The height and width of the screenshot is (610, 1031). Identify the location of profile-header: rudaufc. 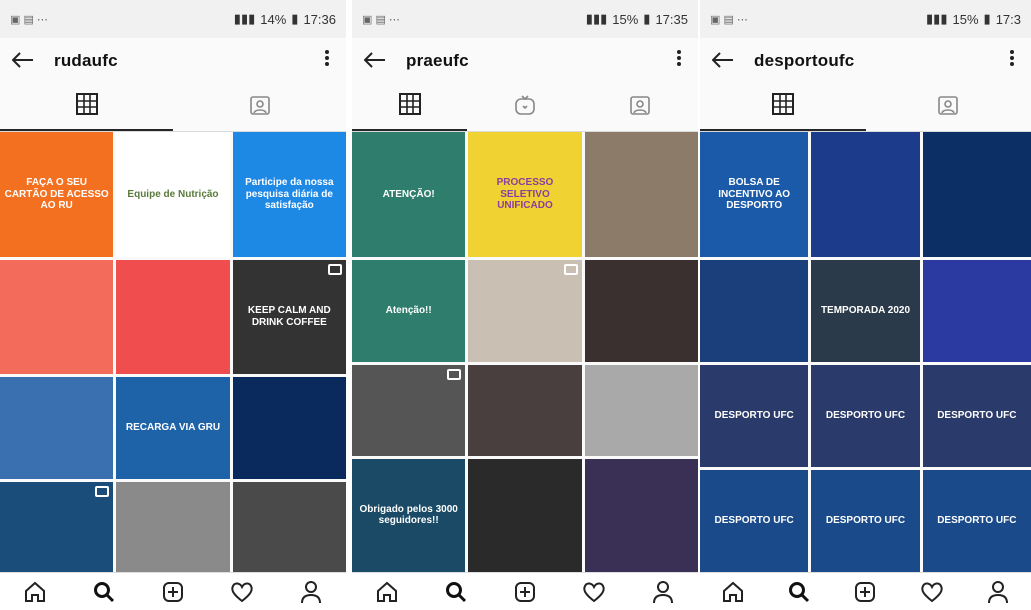
(173, 61).